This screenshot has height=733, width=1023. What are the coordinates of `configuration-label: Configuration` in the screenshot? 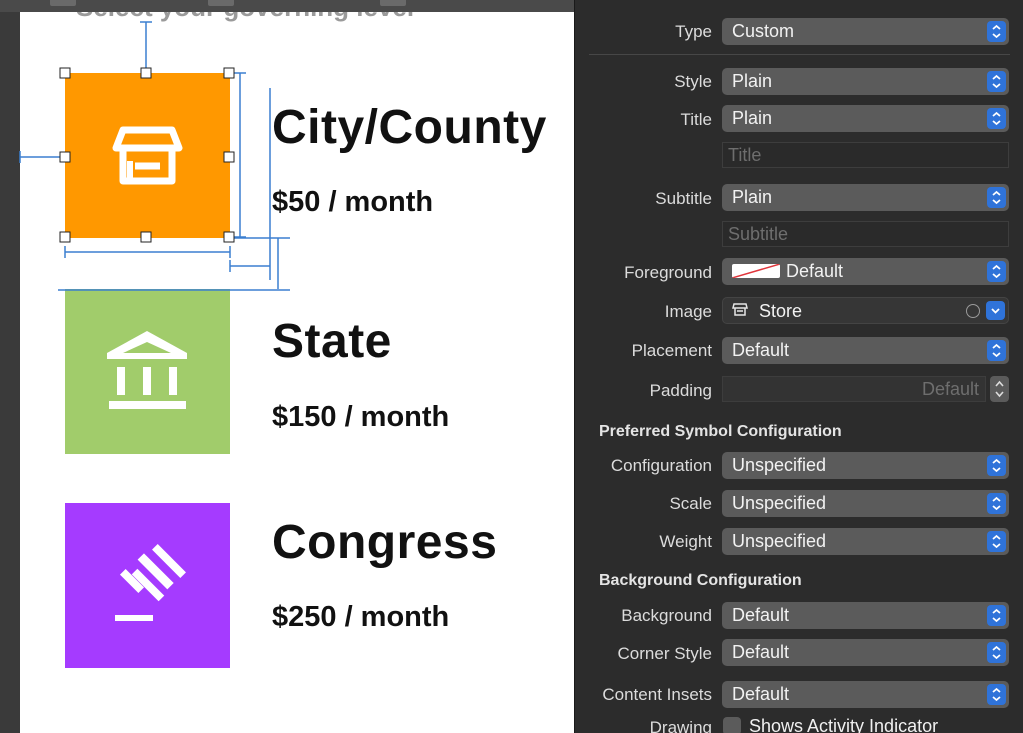 It's located at (661, 465).